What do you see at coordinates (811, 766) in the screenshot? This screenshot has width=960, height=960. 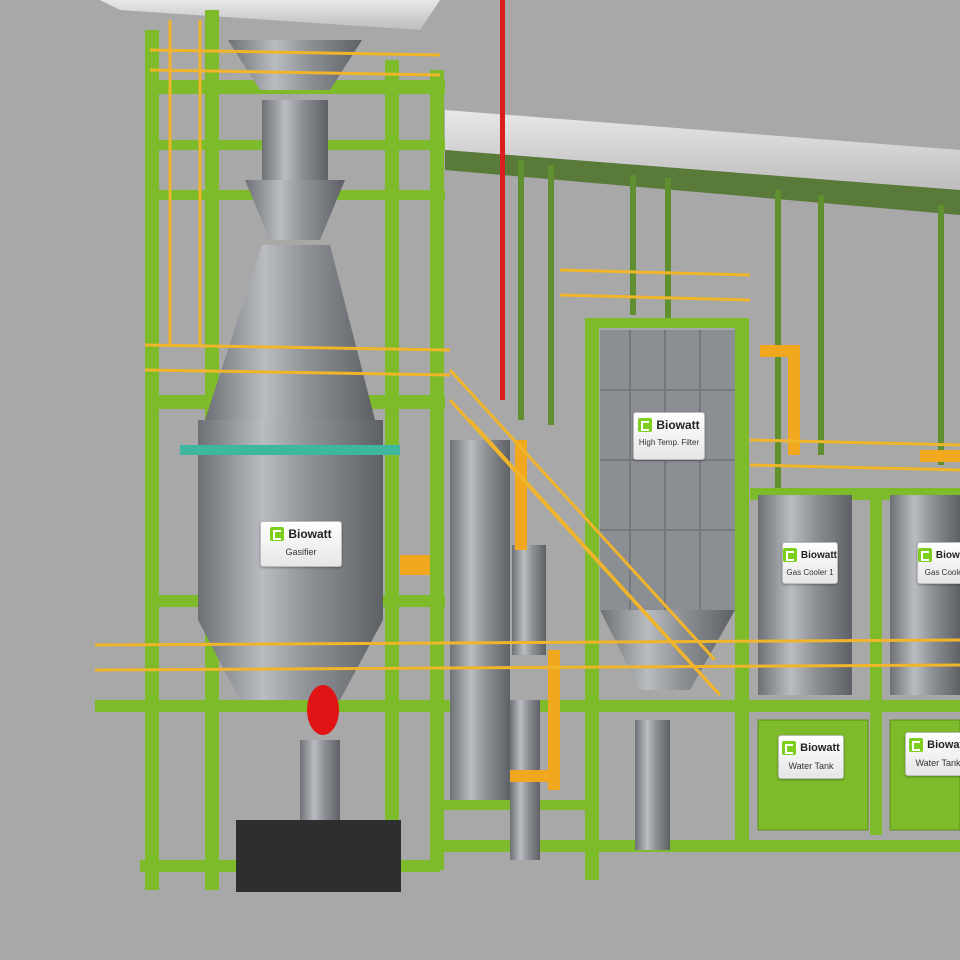 I see `tank1-label: Water Tank` at bounding box center [811, 766].